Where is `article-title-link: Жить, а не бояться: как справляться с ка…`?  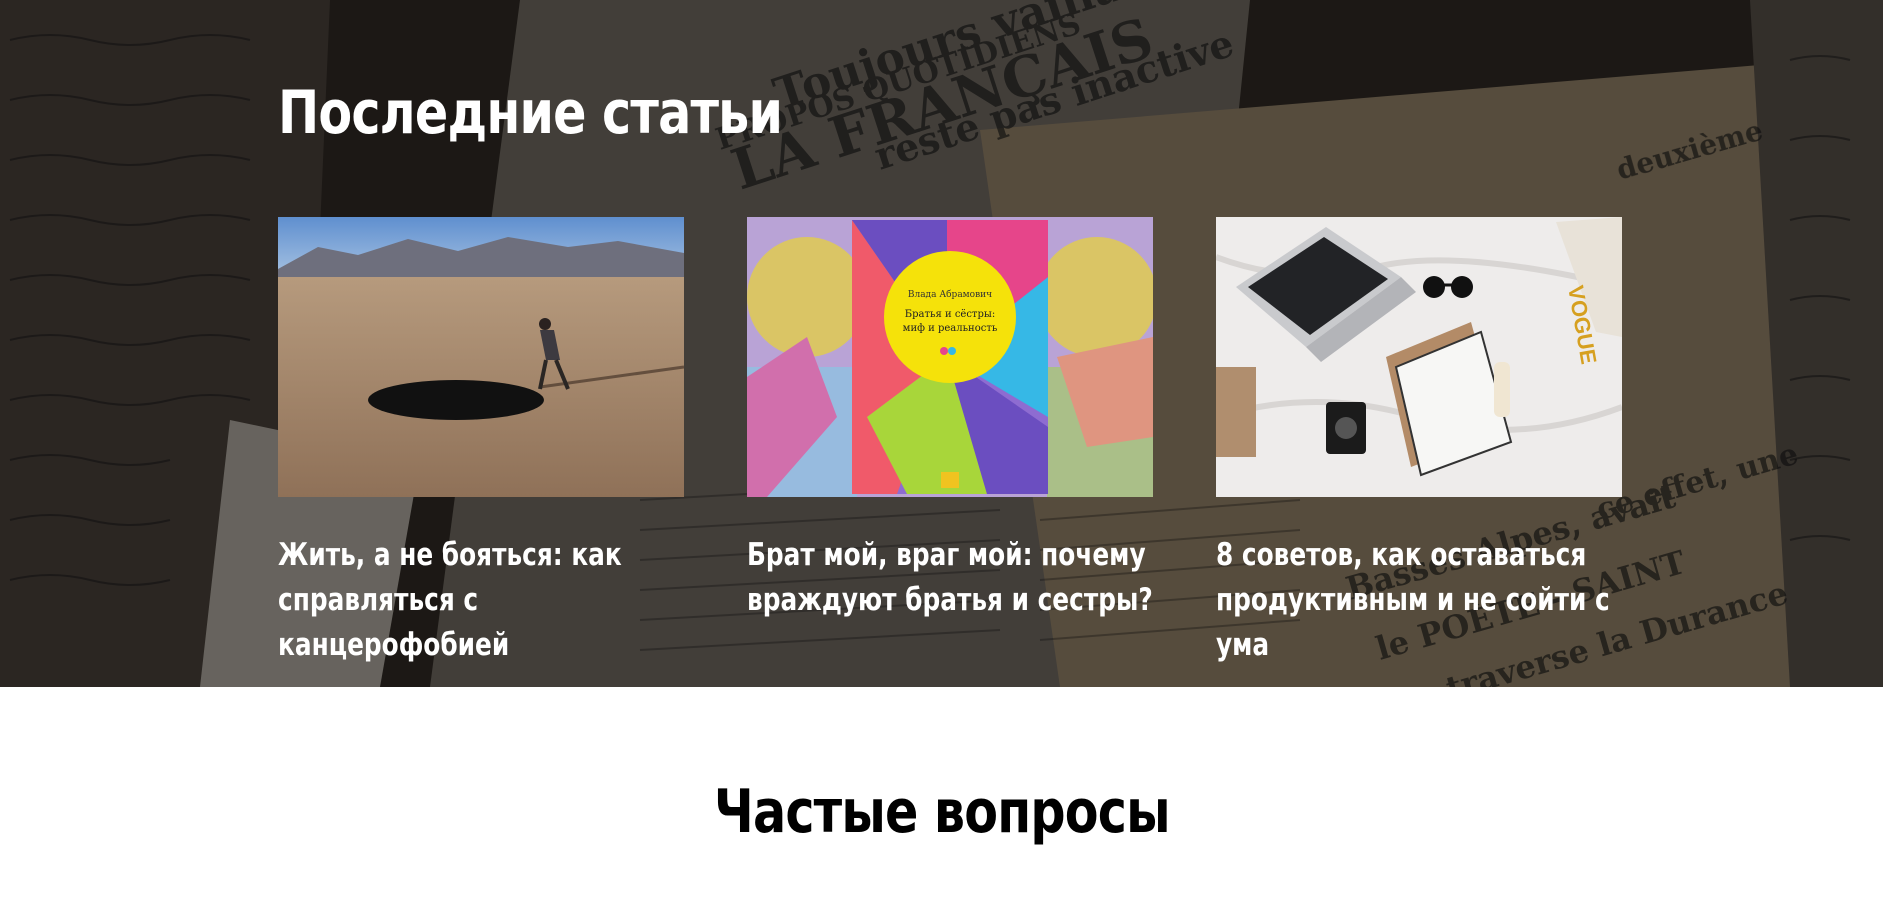 article-title-link: Жить, а не бояться: как справляться с ка… is located at coordinates (481, 600).